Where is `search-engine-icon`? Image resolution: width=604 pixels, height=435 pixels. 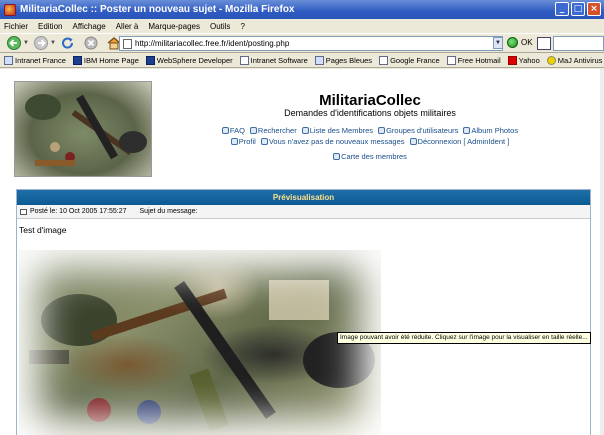
search-engine-icon is located at coordinates (544, 43).